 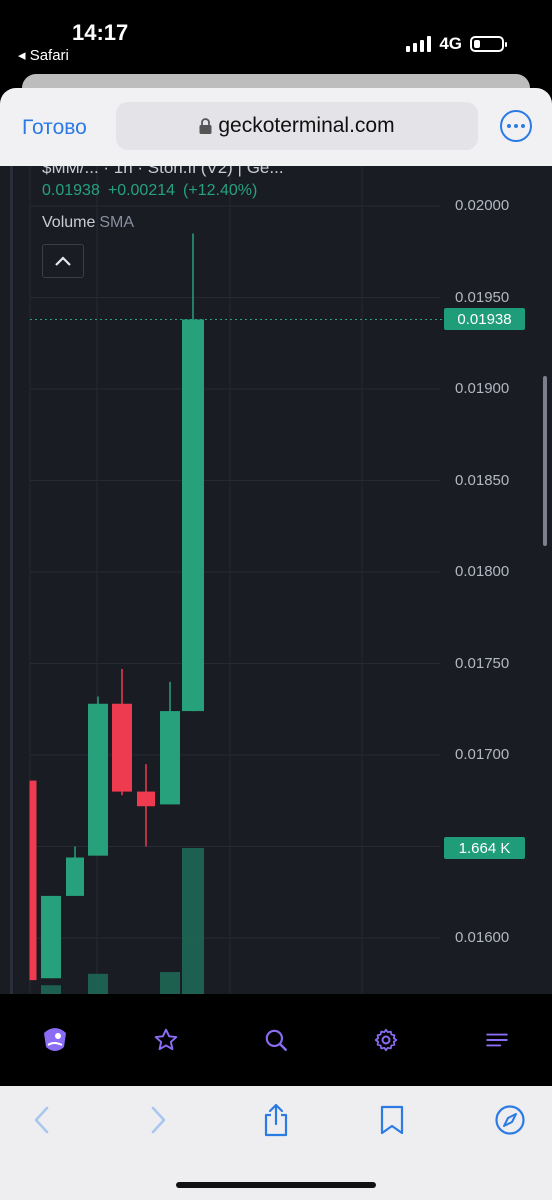 I want to click on status-indicators: 4G, so click(x=456, y=44).